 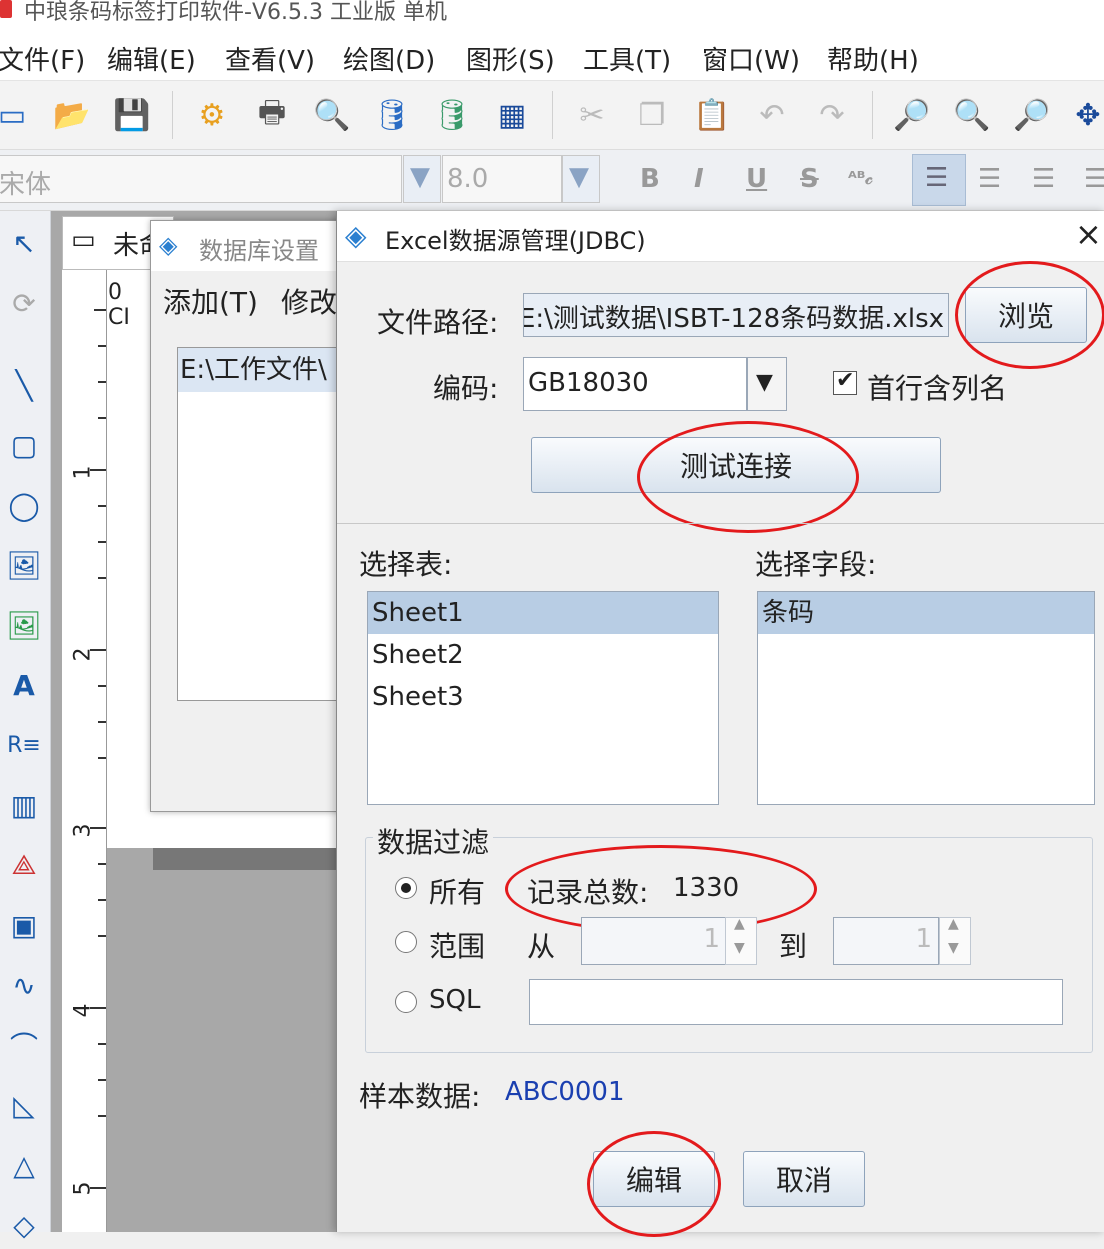 I want to click on radio-range-label: 范围, so click(x=457, y=946).